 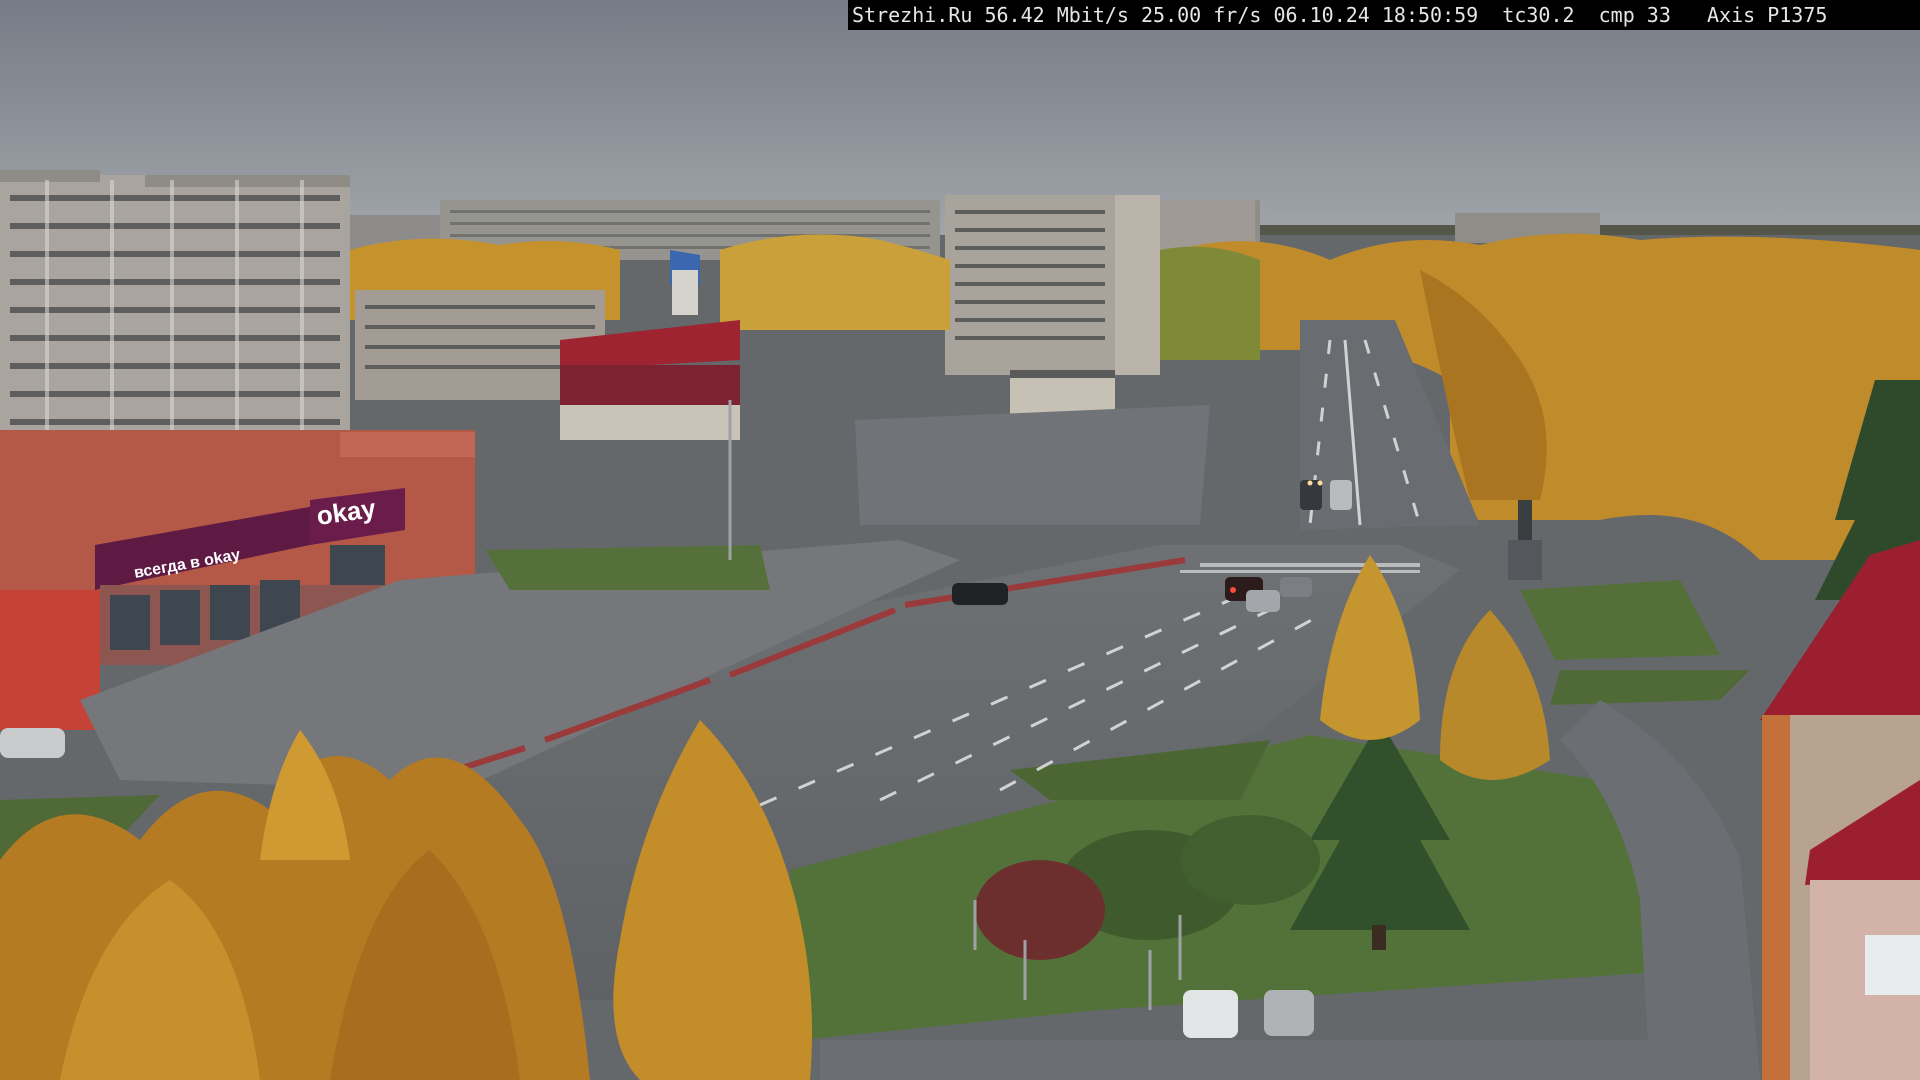 What do you see at coordinates (912, 15) in the screenshot?
I see `overlay-site: Strezhi.Ru` at bounding box center [912, 15].